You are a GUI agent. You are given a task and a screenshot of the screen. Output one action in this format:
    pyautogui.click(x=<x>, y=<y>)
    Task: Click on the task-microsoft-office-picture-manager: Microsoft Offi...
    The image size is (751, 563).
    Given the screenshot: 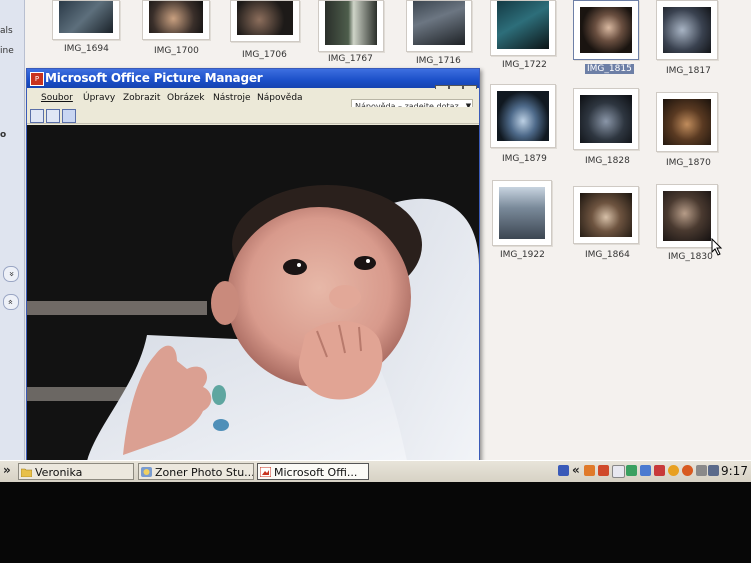 What is the action you would take?
    pyautogui.click(x=313, y=471)
    